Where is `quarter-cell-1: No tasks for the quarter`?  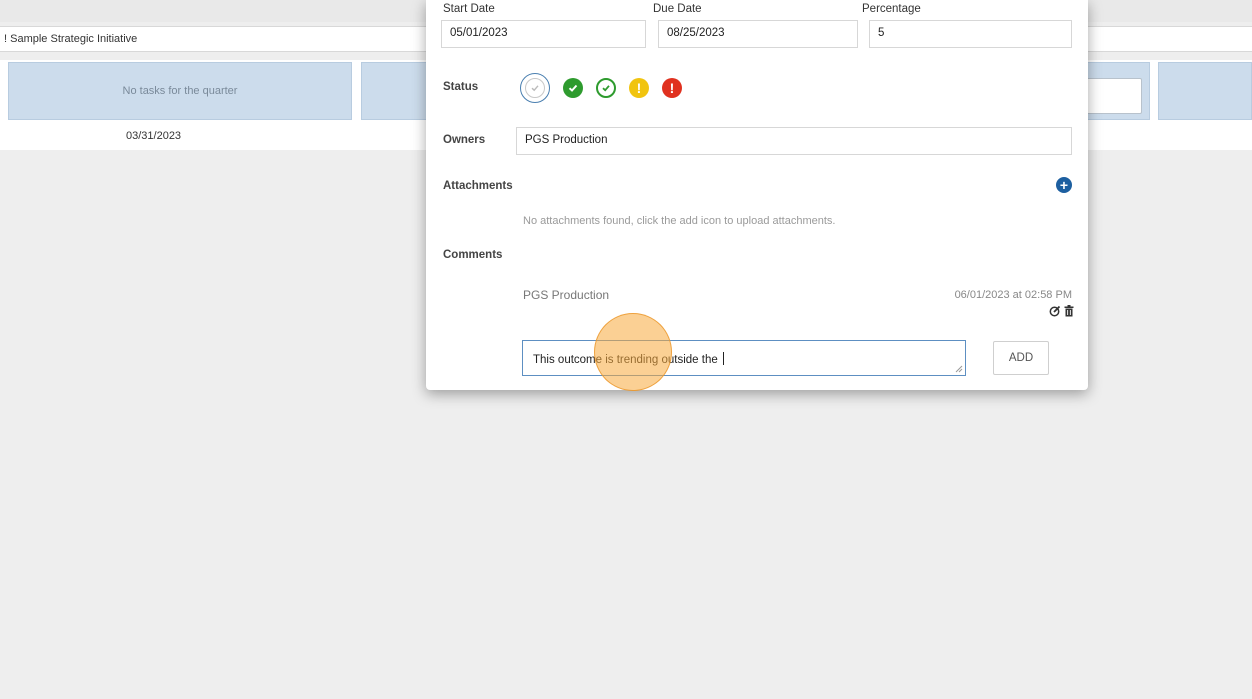 quarter-cell-1: No tasks for the quarter is located at coordinates (180, 91).